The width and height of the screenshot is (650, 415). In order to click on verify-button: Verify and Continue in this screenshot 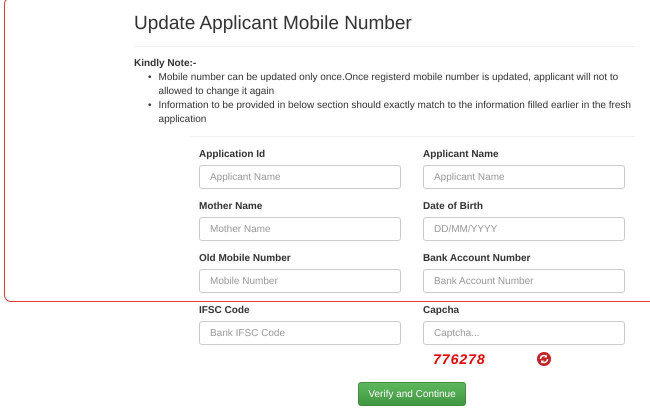, I will do `click(412, 394)`.